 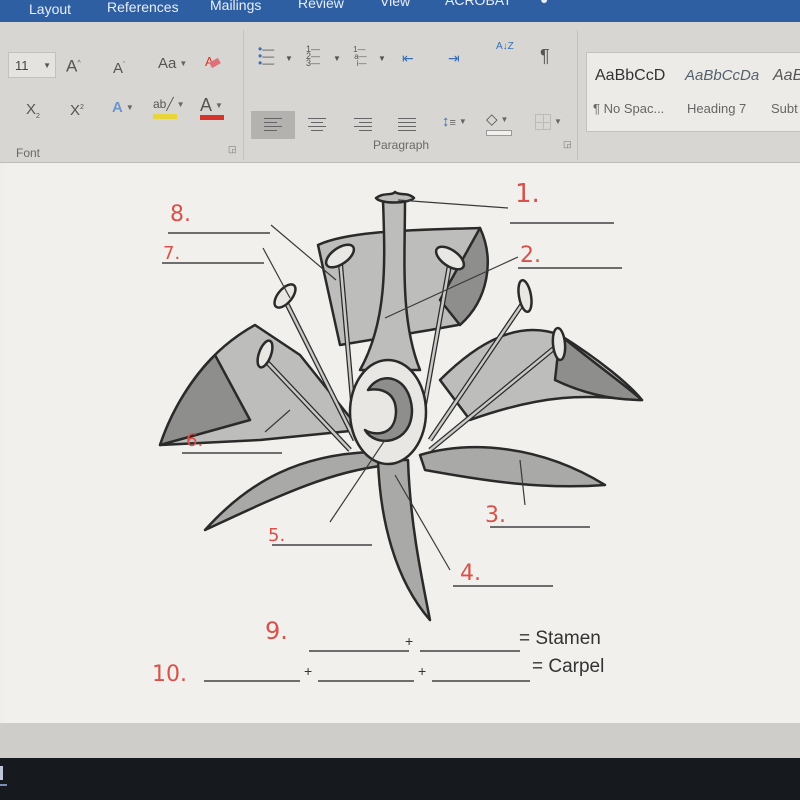 What do you see at coordinates (512, 466) in the screenshot?
I see `lower-right-sepal` at bounding box center [512, 466].